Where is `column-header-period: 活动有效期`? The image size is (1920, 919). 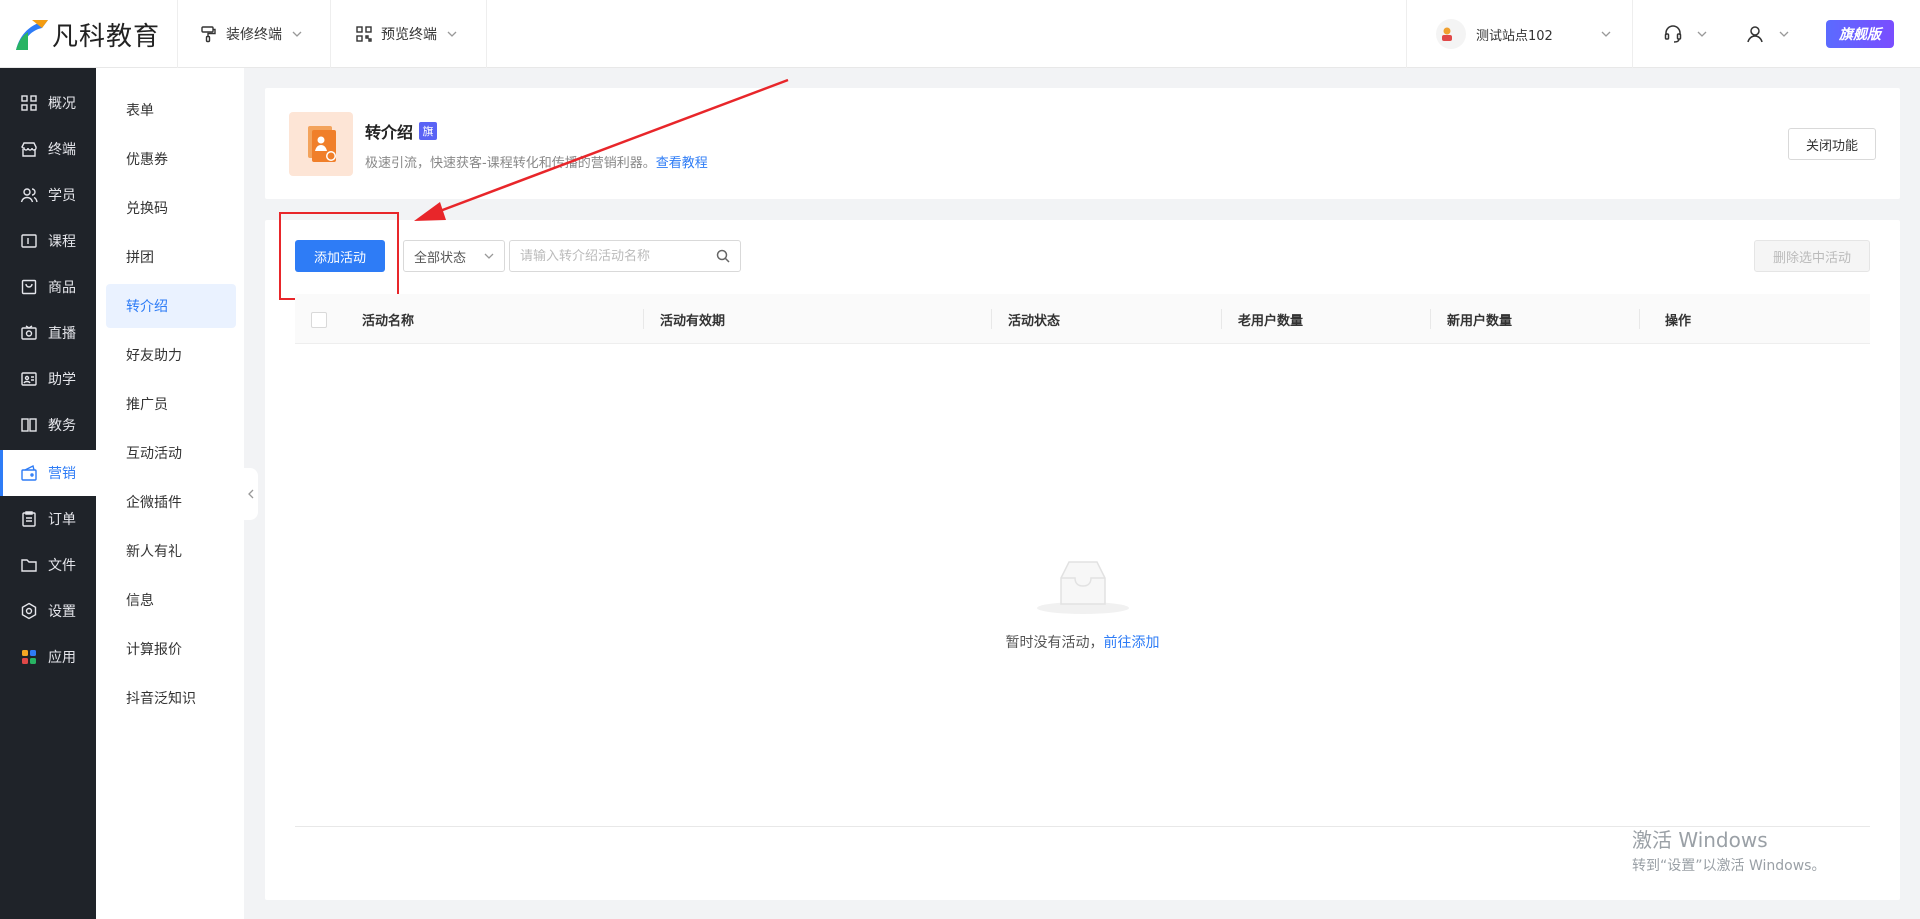
column-header-period: 活动有效期 is located at coordinates (693, 321).